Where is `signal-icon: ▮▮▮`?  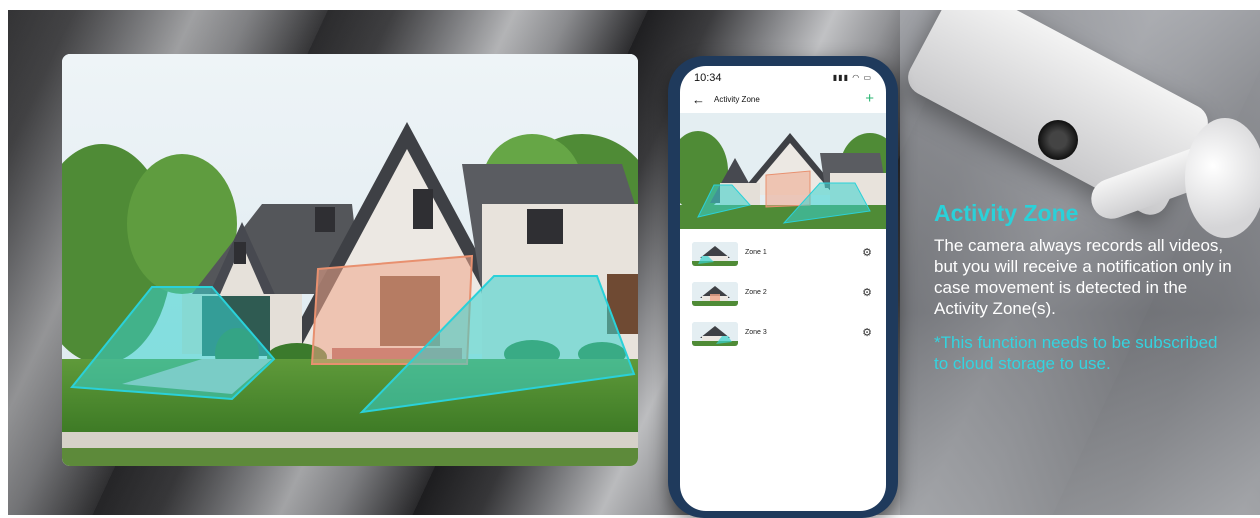 signal-icon: ▮▮▮ is located at coordinates (840, 77).